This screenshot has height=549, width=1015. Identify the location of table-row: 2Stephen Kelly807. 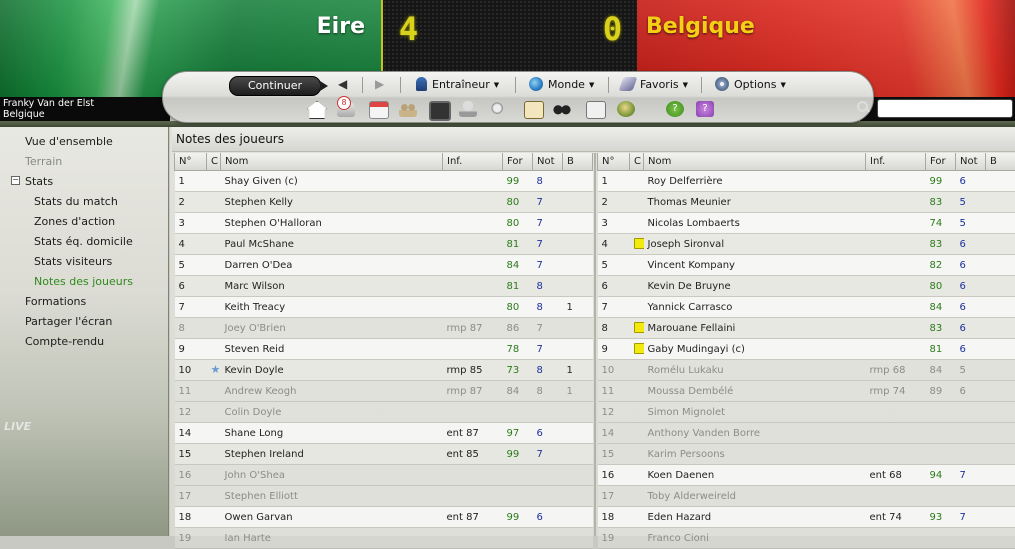
(384, 202).